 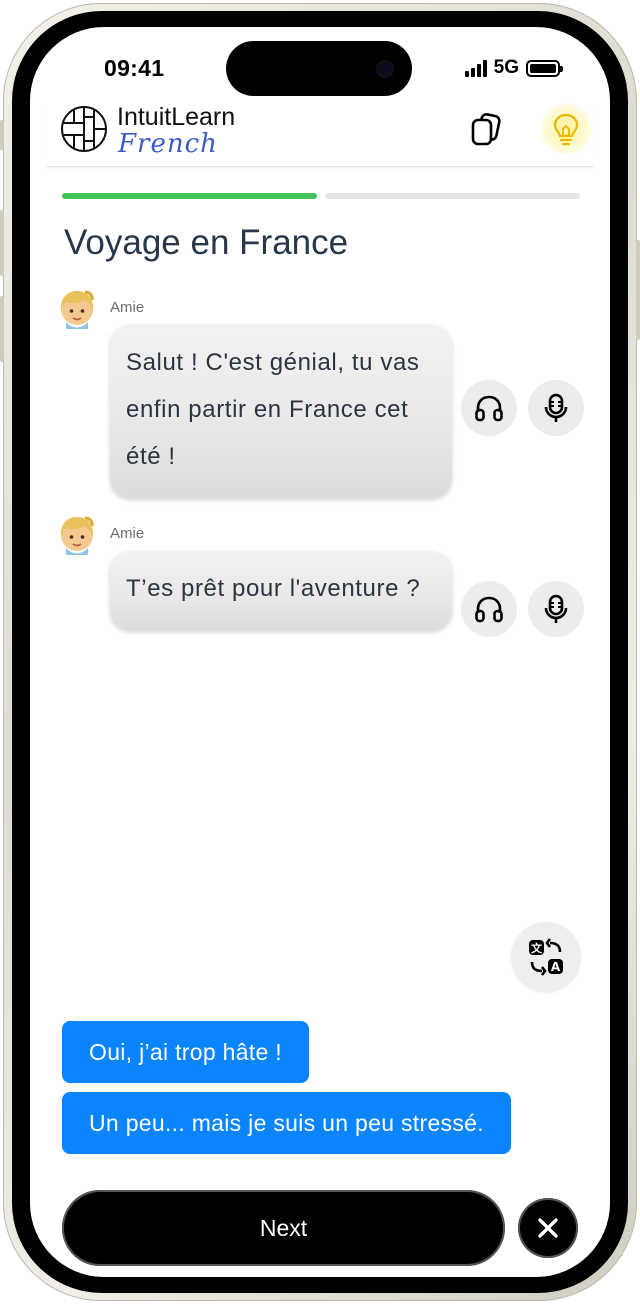 I want to click on close-button, so click(x=548, y=1228).